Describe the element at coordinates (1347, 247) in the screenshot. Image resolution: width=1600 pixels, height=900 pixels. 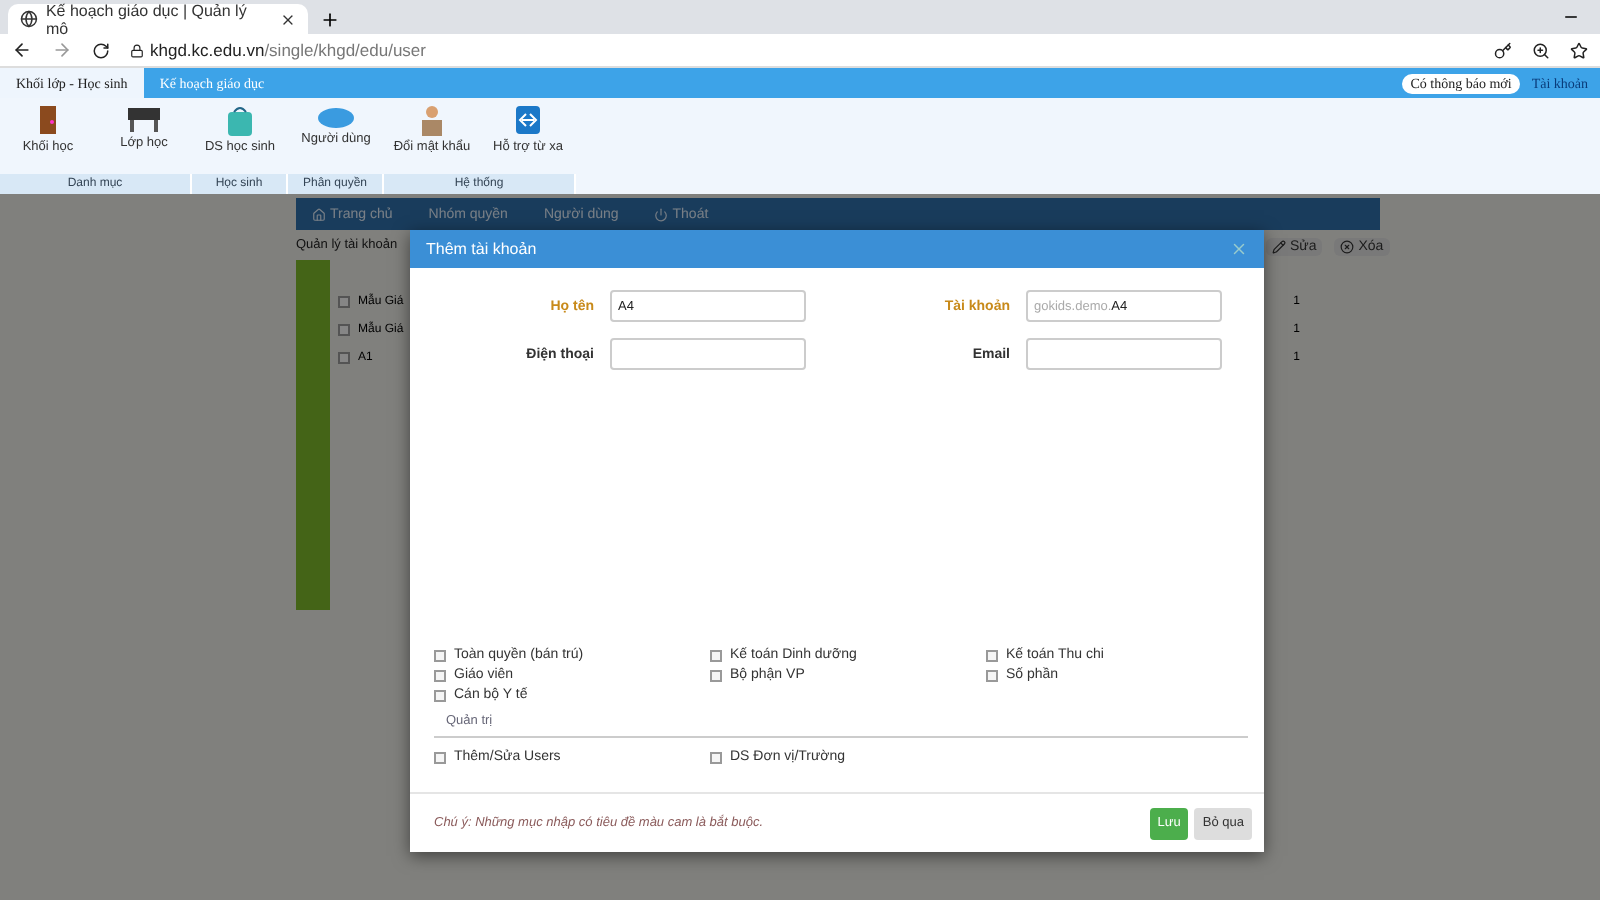
I see `circle-x-icon` at that location.